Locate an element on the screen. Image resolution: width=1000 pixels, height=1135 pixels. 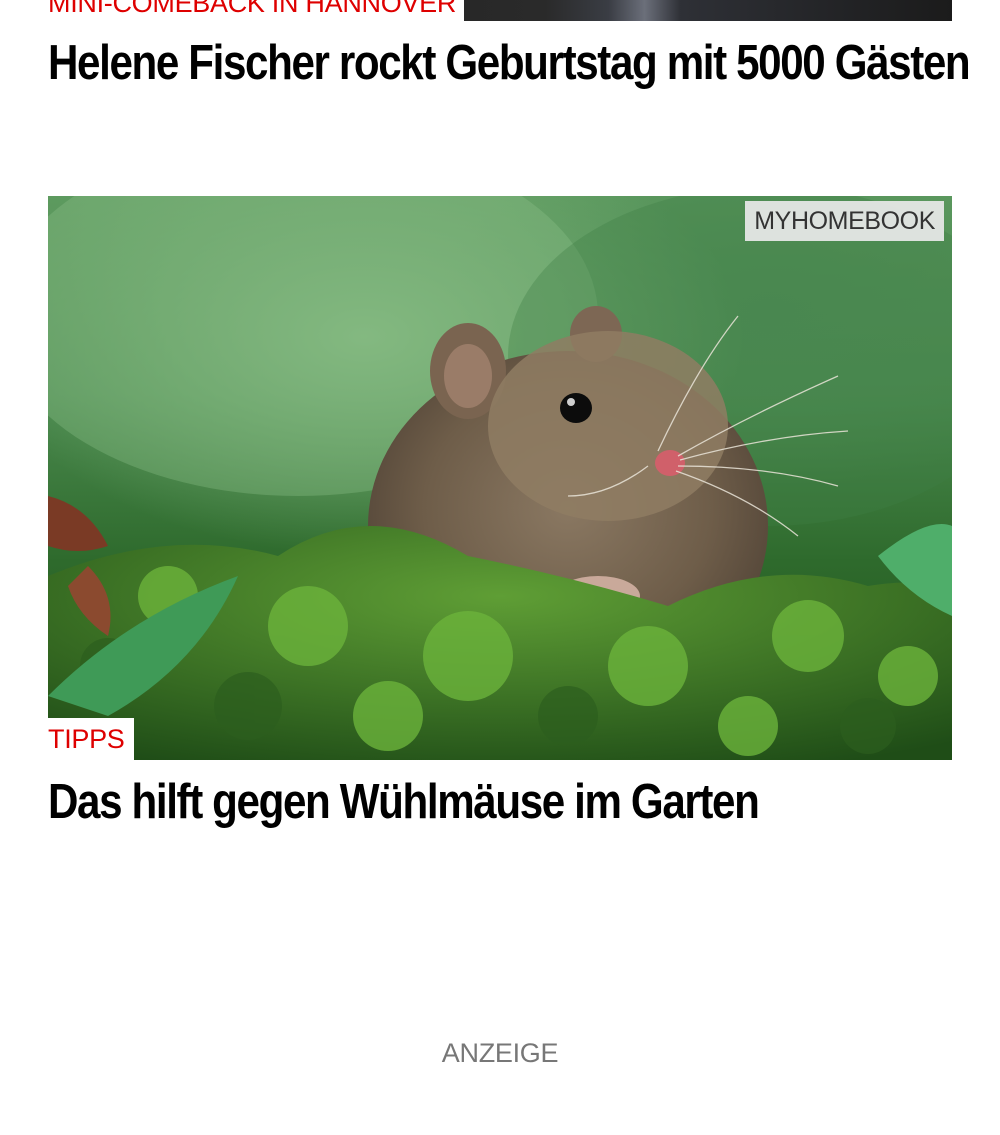
ad-label: ANZEIGE is located at coordinates (500, 1053).